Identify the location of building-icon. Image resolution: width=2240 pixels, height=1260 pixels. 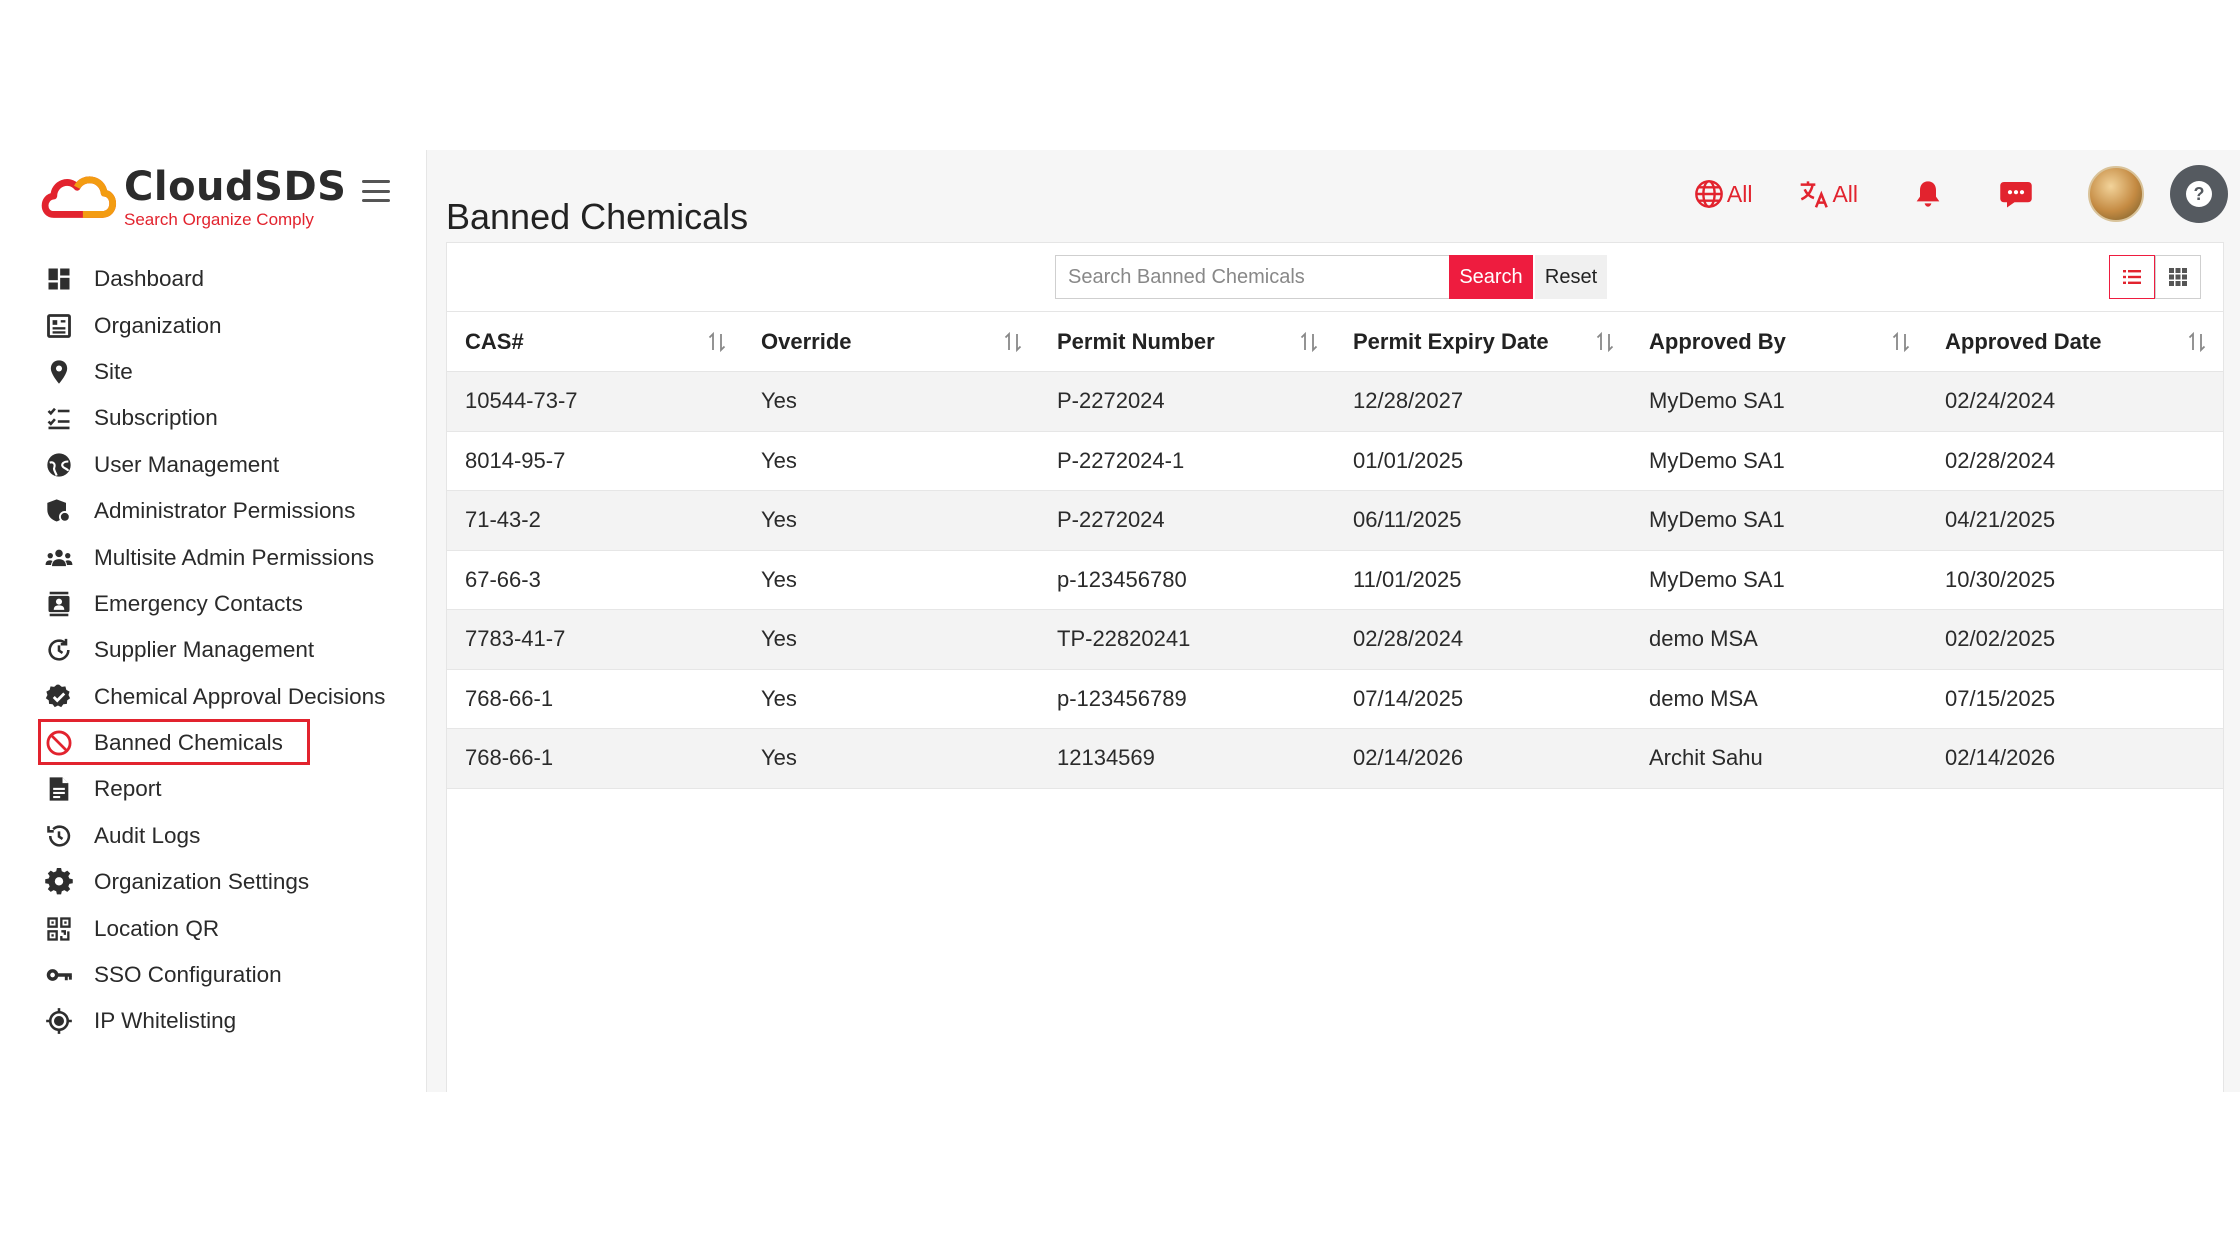
(59, 326).